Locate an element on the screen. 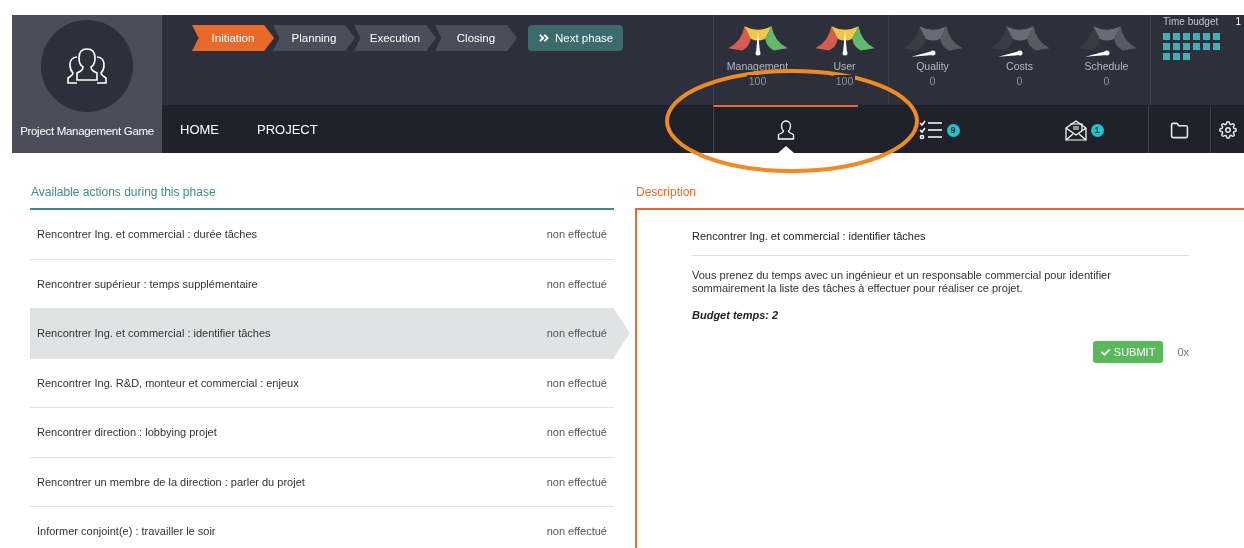 The image size is (1244, 548). checklist-icon is located at coordinates (930, 130).